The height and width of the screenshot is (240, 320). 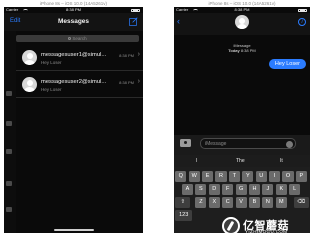 I want to click on microphone-icon, so click(x=289, y=144).